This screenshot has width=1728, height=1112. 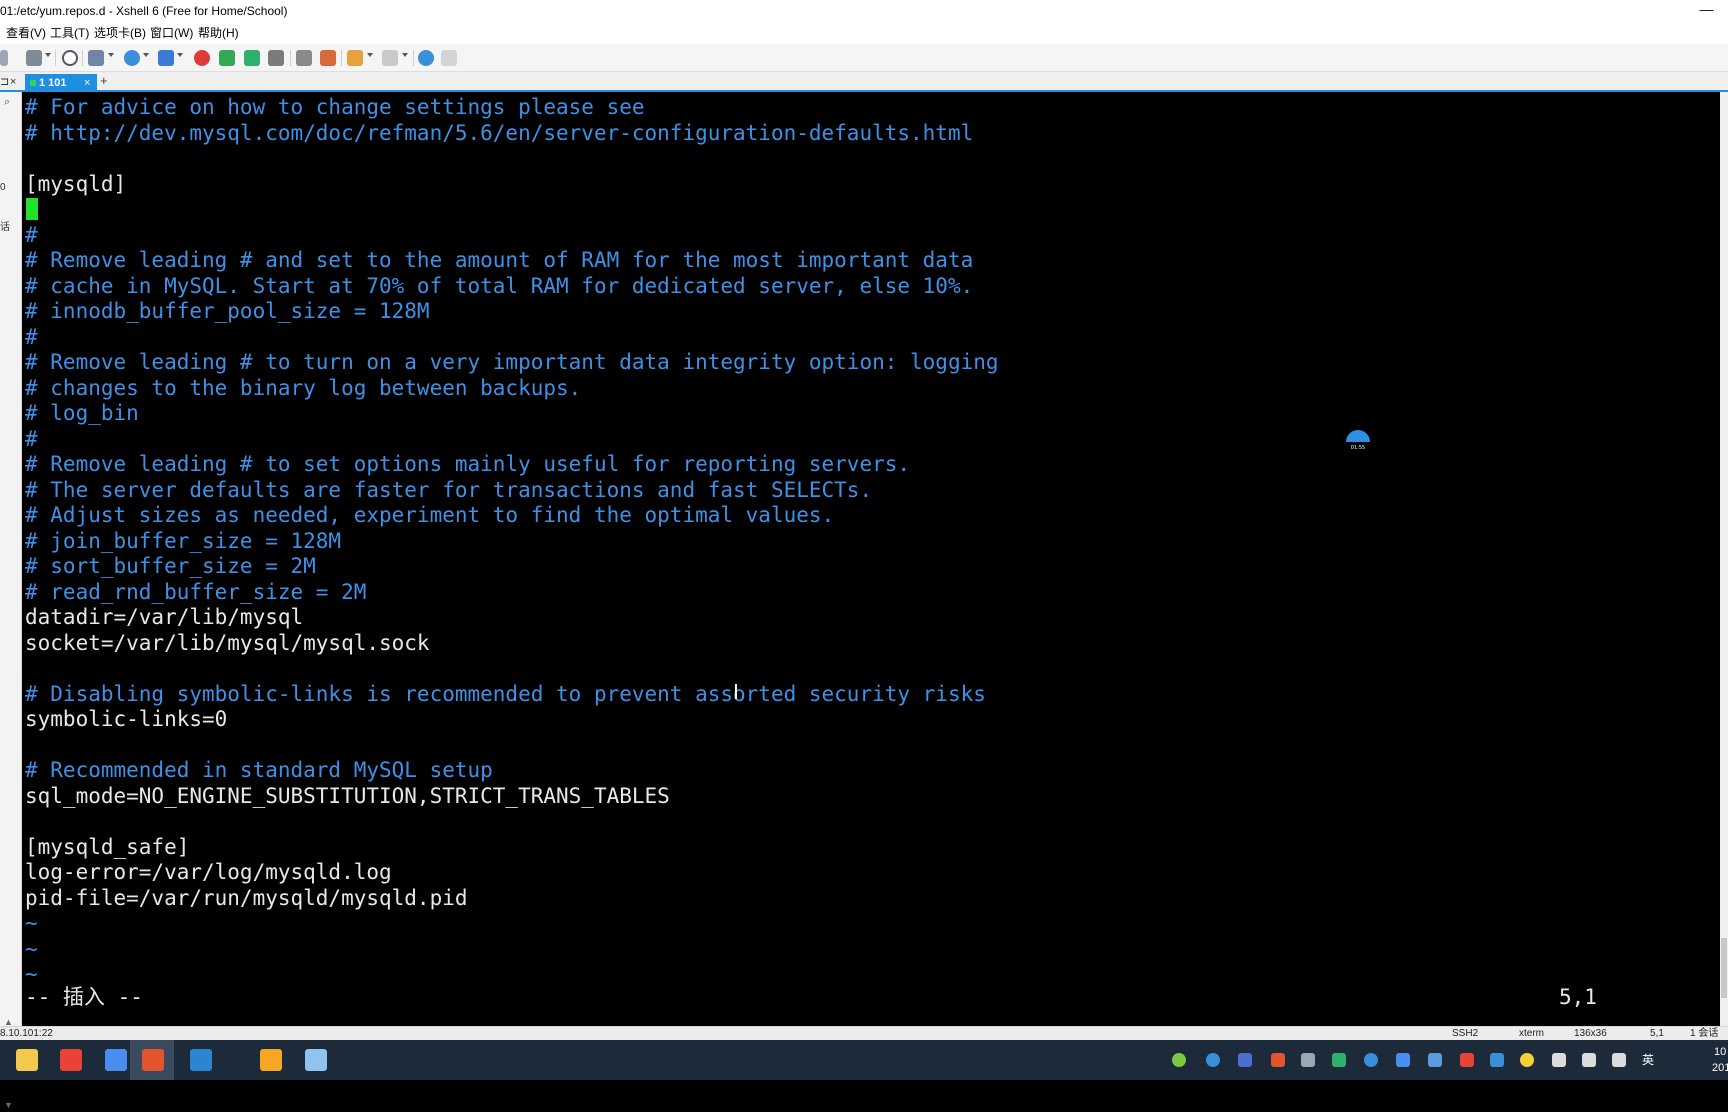 I want to click on vim-cursor-position: 5,1, so click(x=1578, y=997).